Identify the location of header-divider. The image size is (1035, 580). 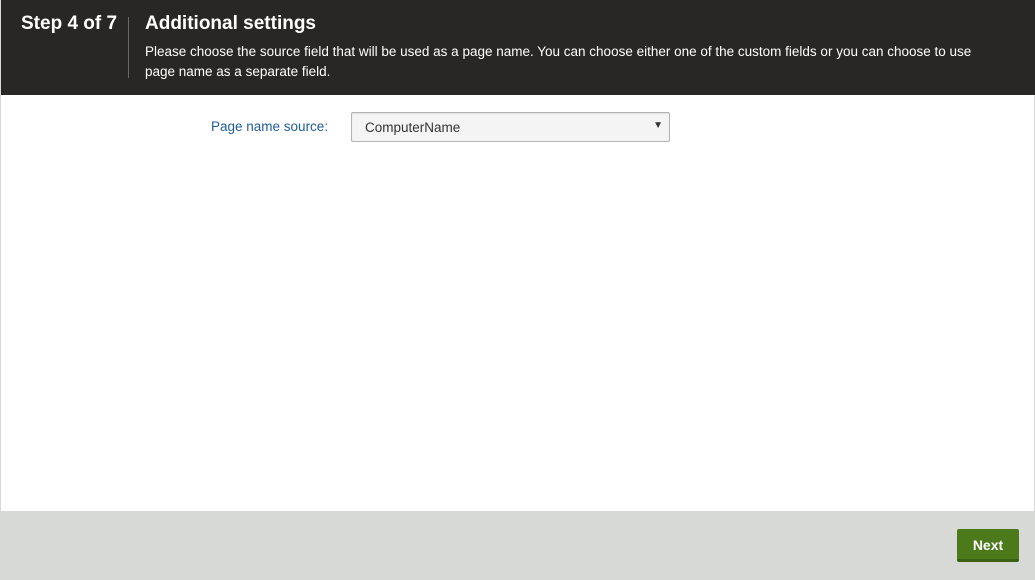
(128, 47).